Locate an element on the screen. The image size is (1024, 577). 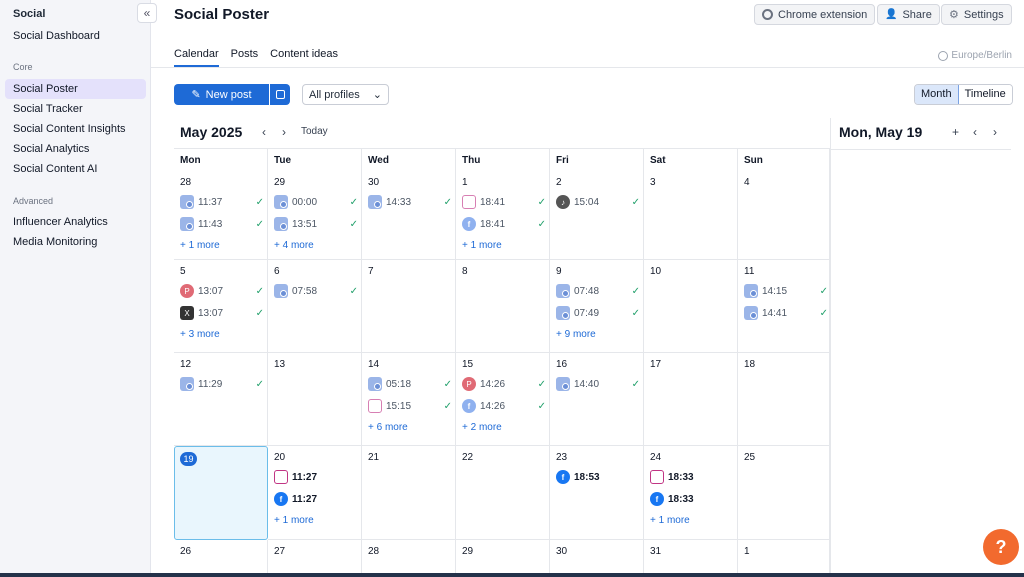
sidebar-item-social-dashboard: Social Dashboard is located at coordinates (75, 36).